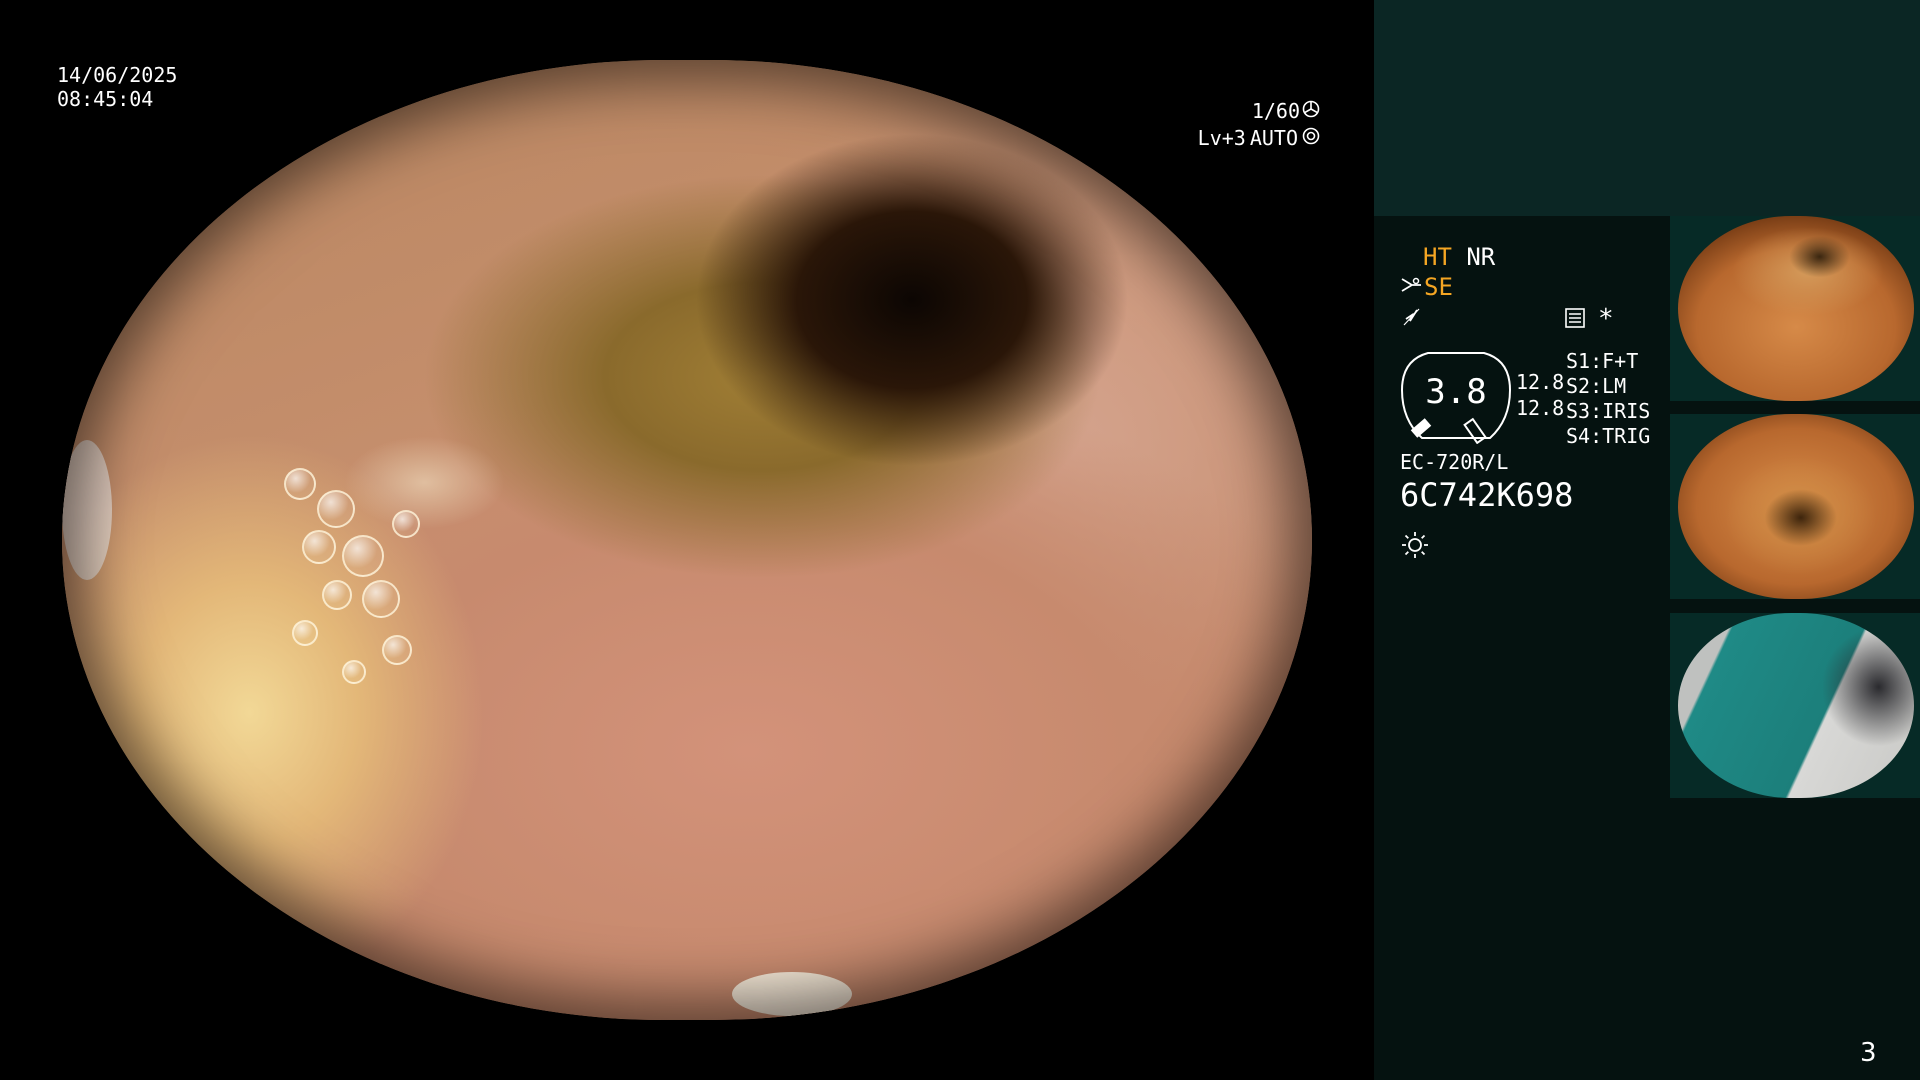 The width and height of the screenshot is (1920, 1080). What do you see at coordinates (1487, 495) in the screenshot?
I see `scope-serial: 6C742K698` at bounding box center [1487, 495].